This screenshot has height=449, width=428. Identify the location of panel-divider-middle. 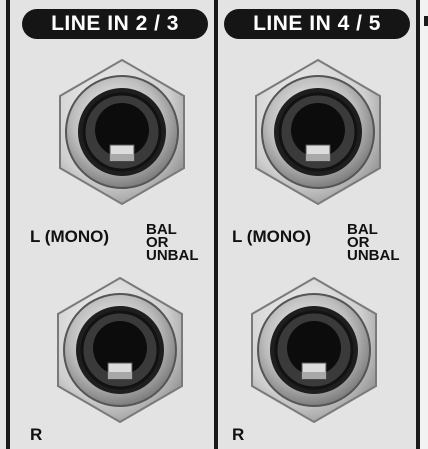
(216, 224).